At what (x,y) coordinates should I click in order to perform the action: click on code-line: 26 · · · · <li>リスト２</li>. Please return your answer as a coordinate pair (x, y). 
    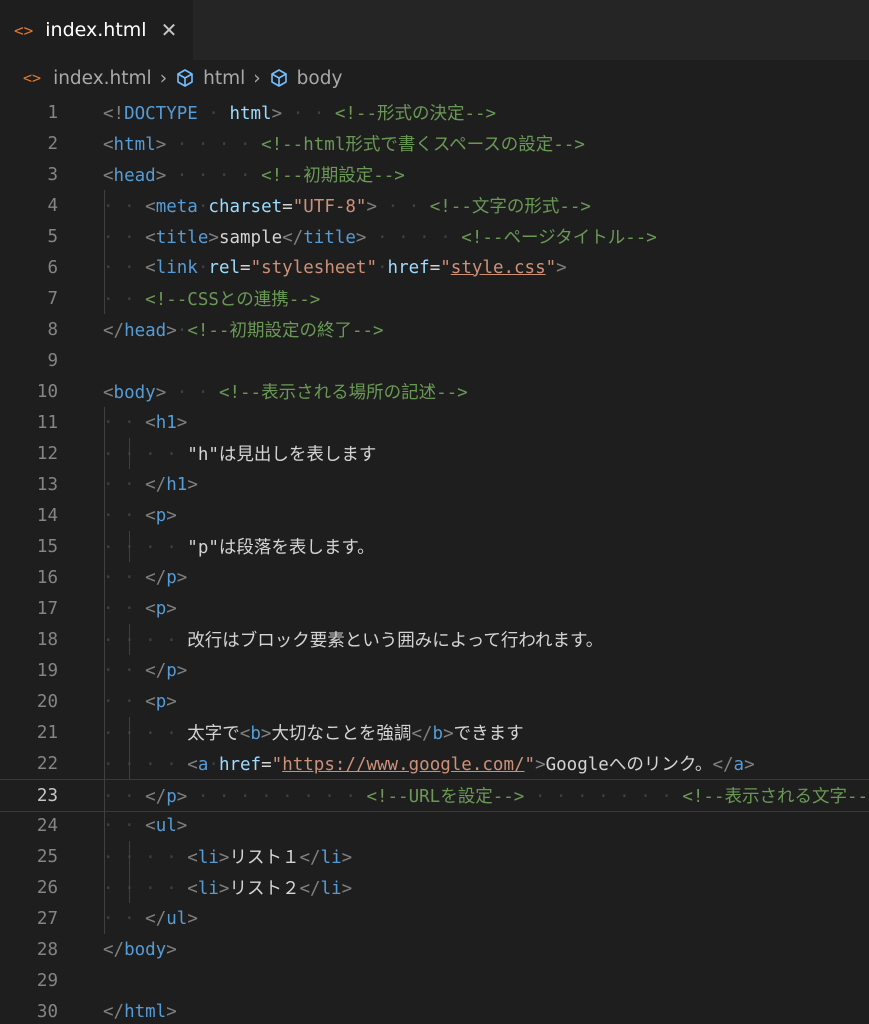
    Looking at the image, I should click on (434, 887).